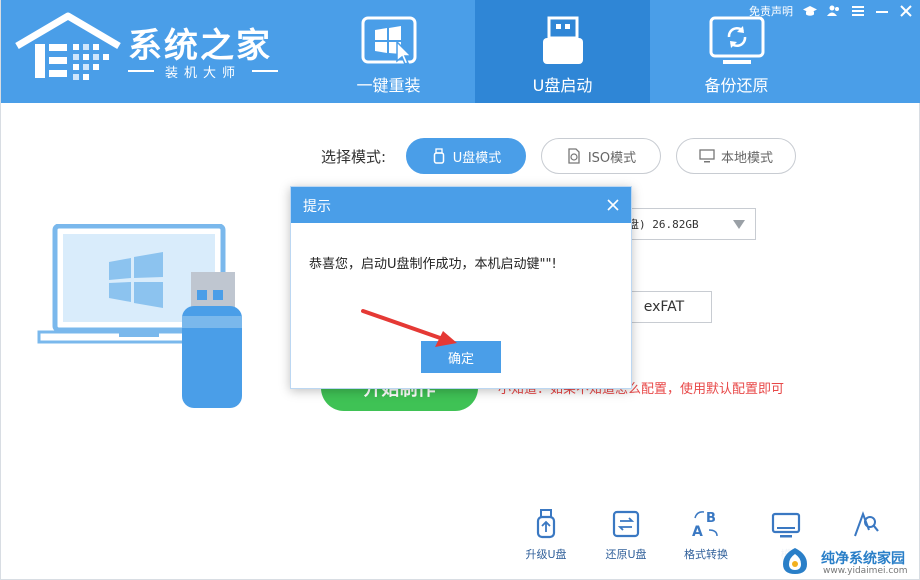 Image resolution: width=920 pixels, height=580 pixels. I want to click on logo-title: 系统之家, so click(200, 46).